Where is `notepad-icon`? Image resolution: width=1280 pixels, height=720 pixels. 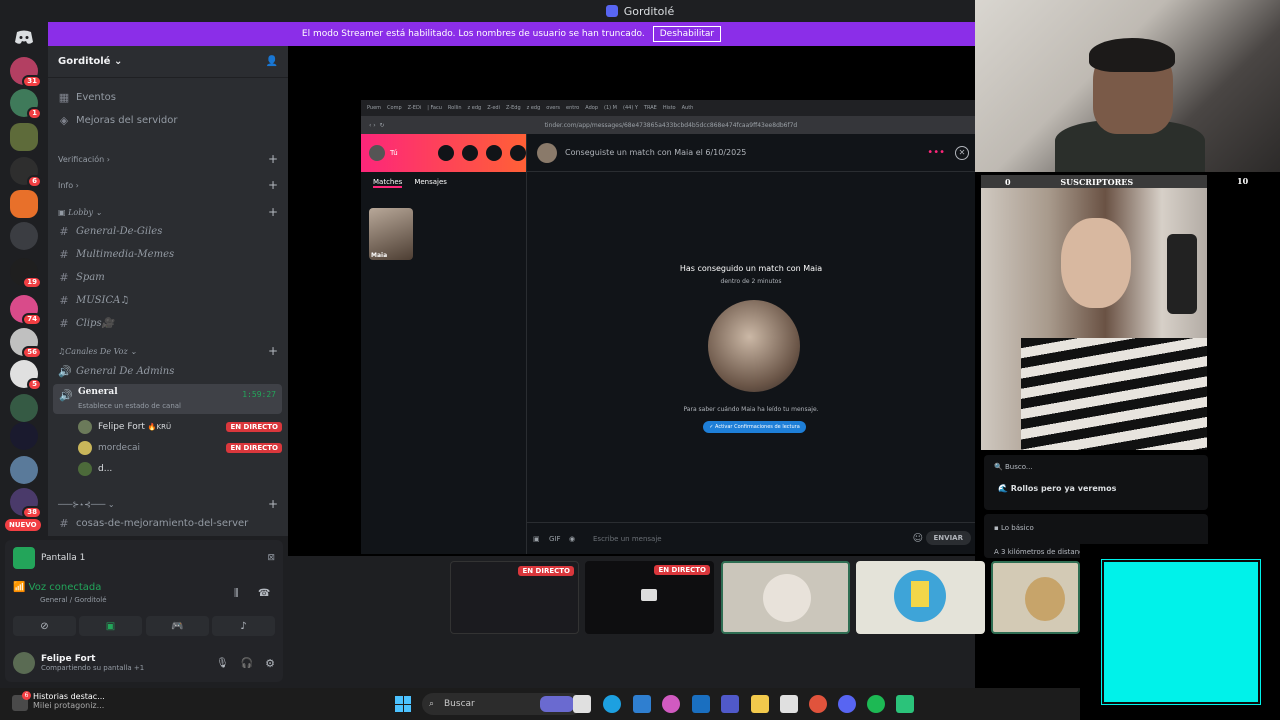
notepad-icon is located at coordinates (789, 704).